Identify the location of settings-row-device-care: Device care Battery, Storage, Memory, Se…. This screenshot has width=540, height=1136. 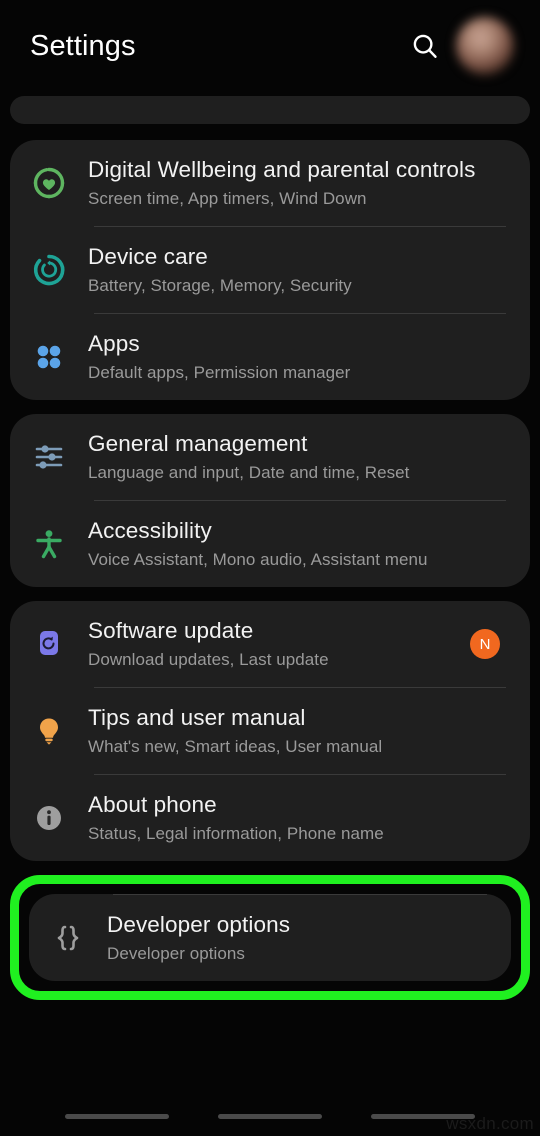
(270, 270).